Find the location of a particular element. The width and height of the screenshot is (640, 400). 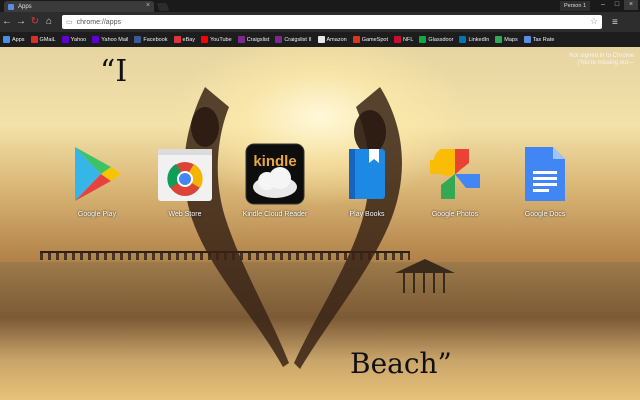

chrome-menu-button: ≡ is located at coordinates (615, 22).